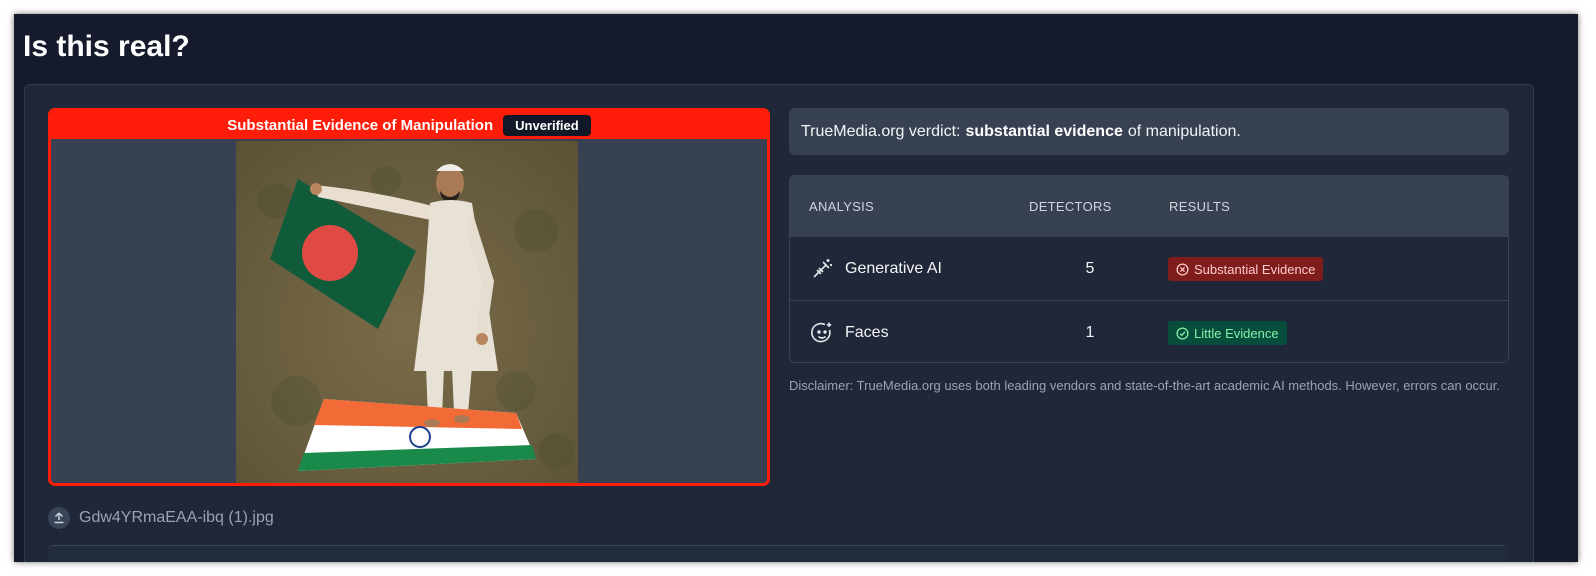  I want to click on analysis-name: Faces, so click(867, 332).